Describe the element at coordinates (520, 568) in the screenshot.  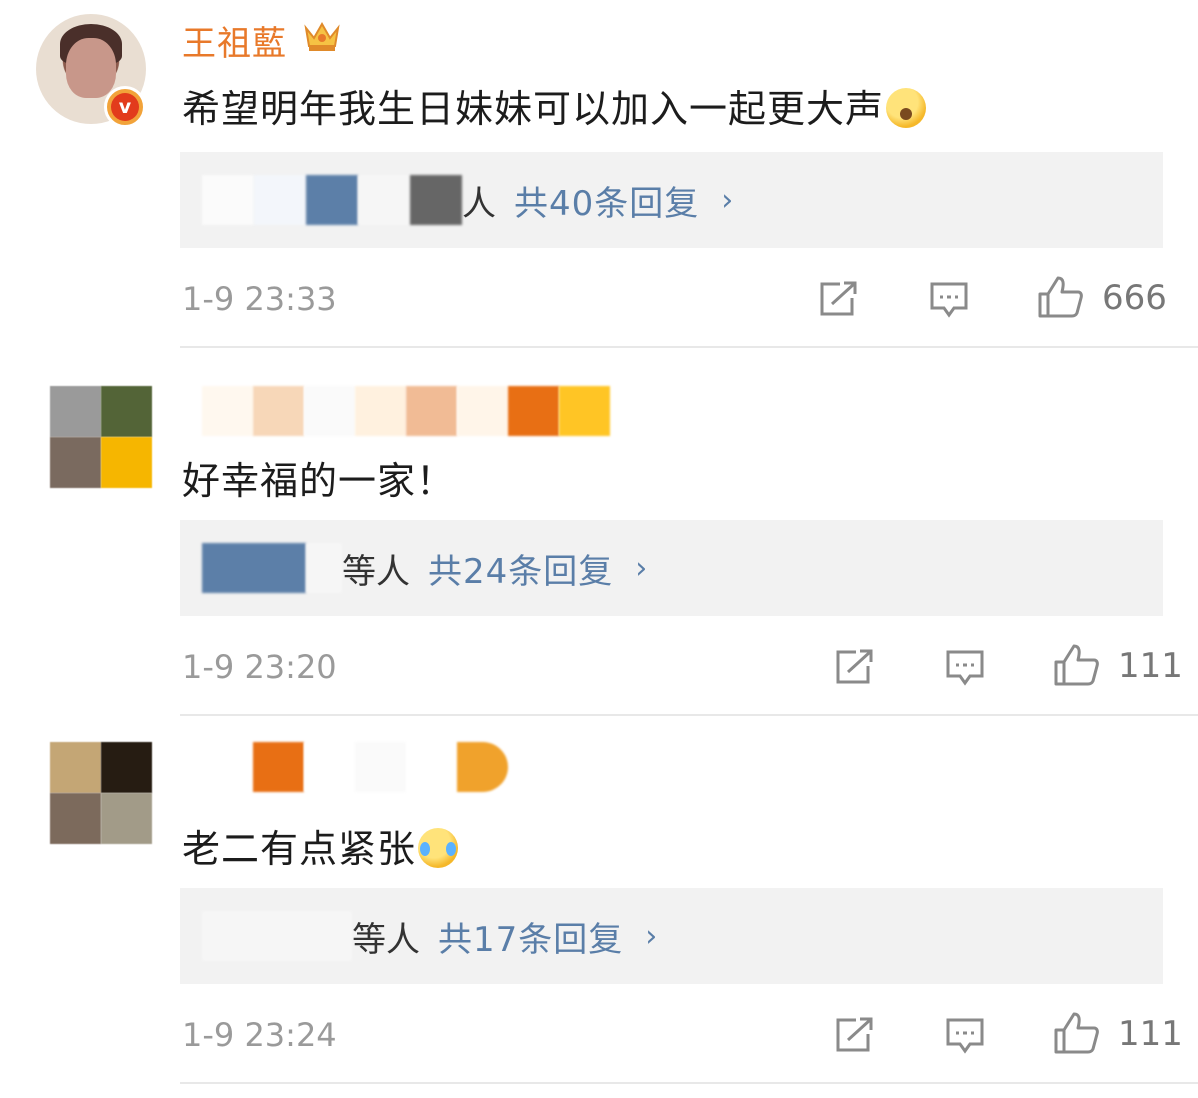
I see `reply-count-link: 共24条回复` at that location.